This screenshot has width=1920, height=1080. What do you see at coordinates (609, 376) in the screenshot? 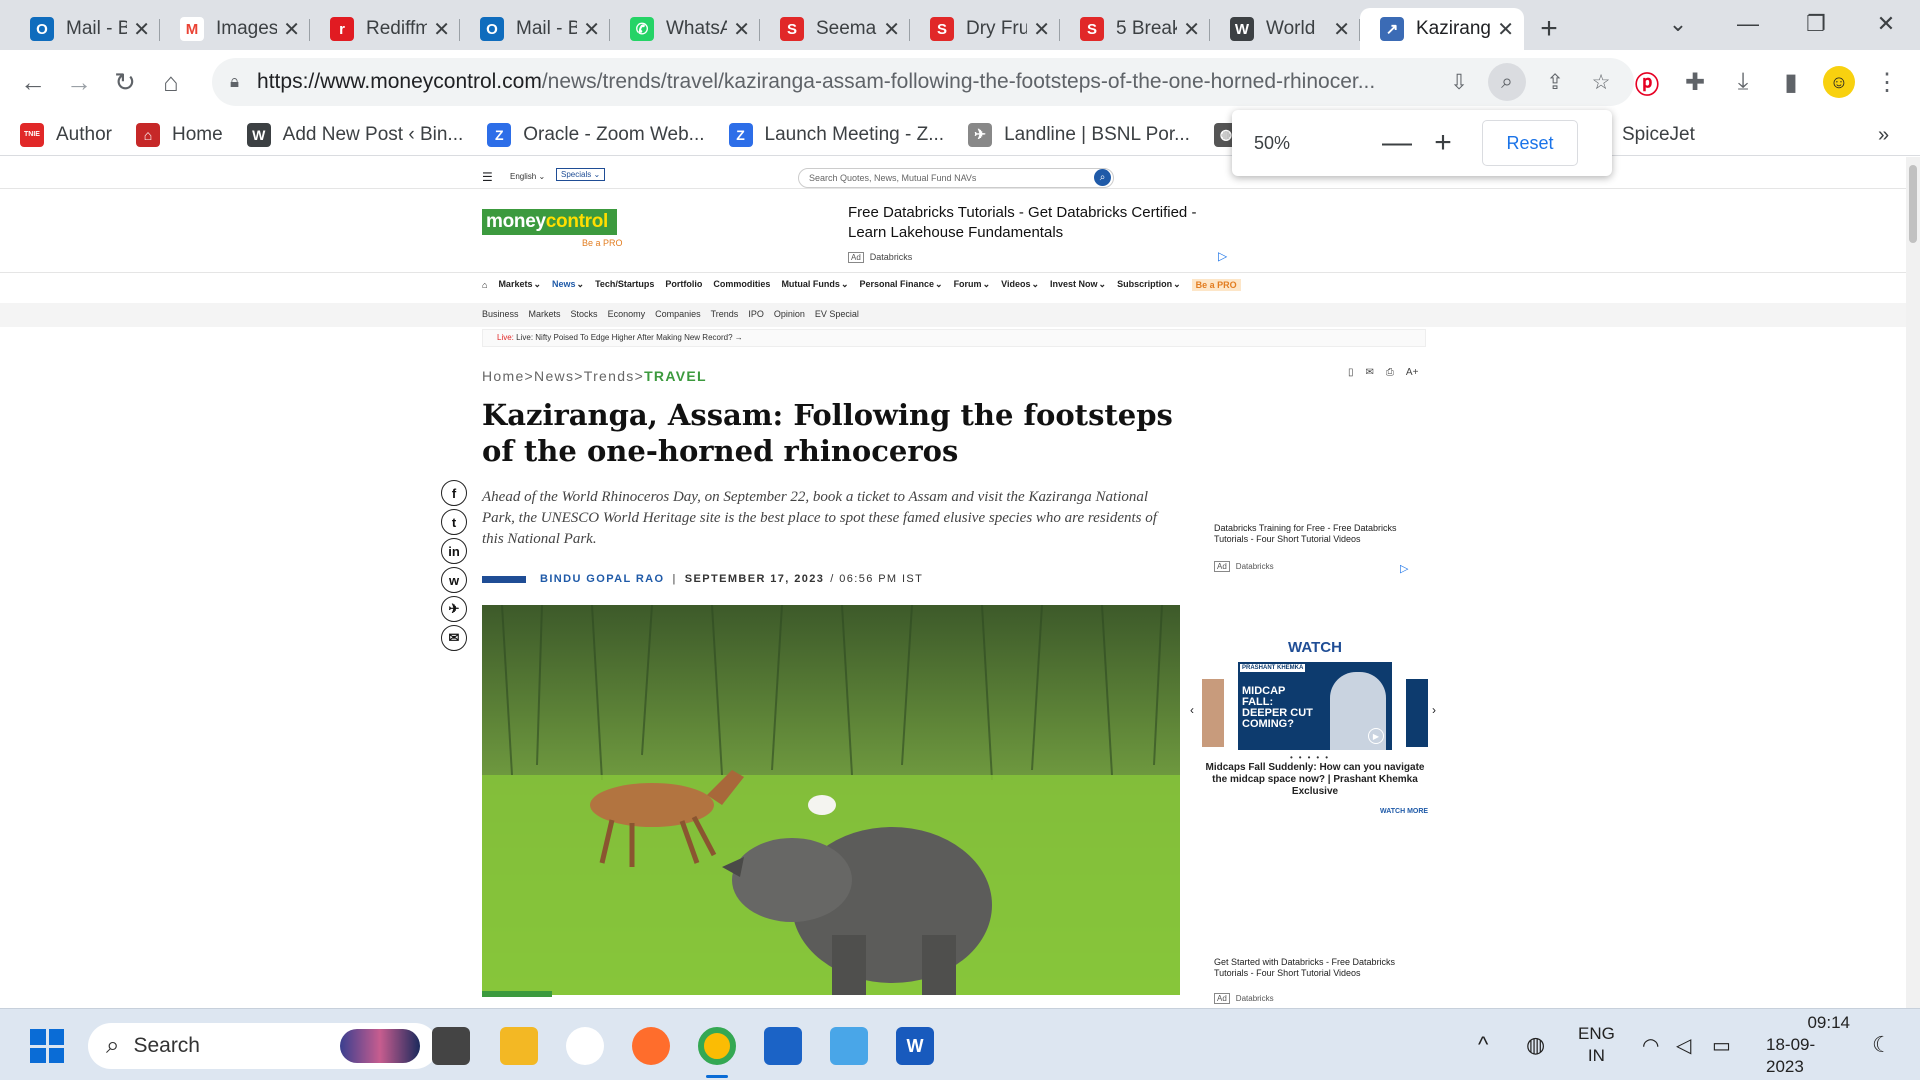
I see `breadcrumb-item: Trends` at bounding box center [609, 376].